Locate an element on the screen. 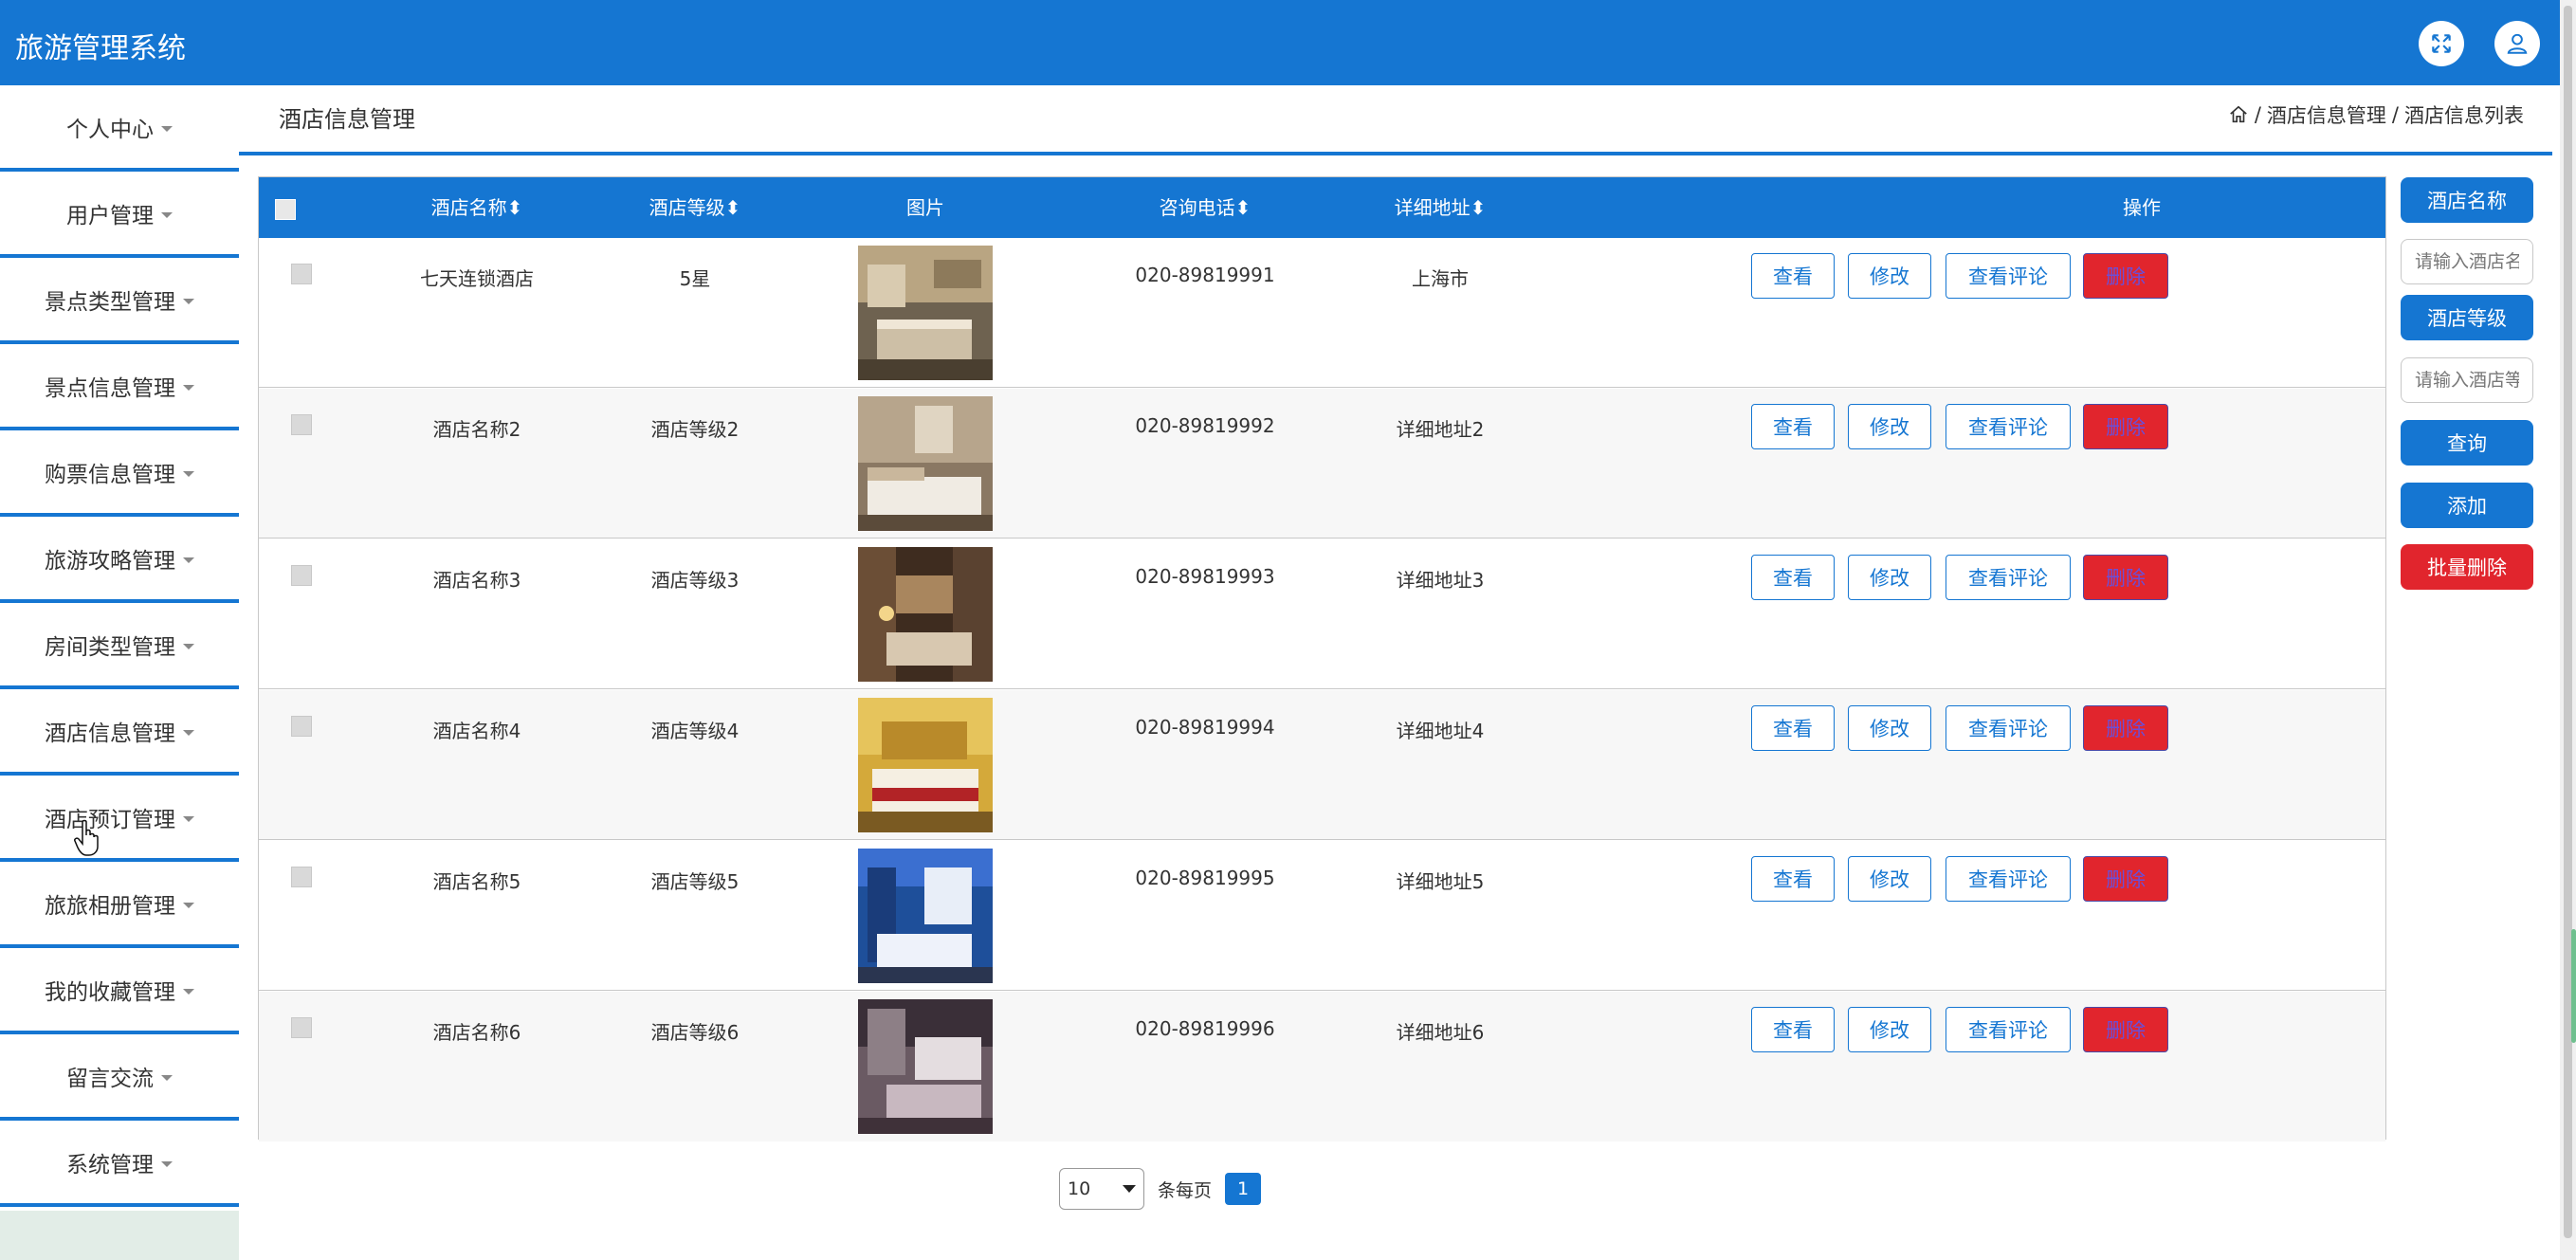 This screenshot has height=1260, width=2576. sidebar-item-users: 用户管理 is located at coordinates (119, 215).